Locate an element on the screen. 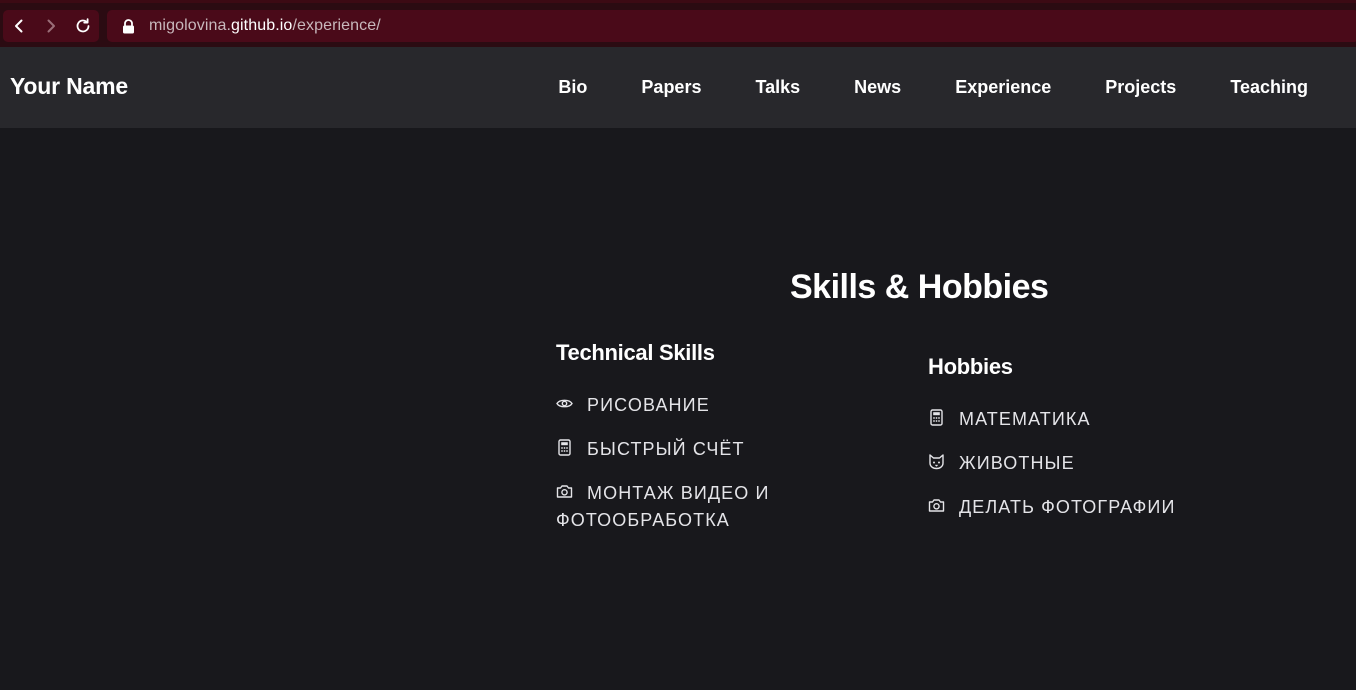  hobby-item: ЖИВОТНЫЕ is located at coordinates (1078, 463).